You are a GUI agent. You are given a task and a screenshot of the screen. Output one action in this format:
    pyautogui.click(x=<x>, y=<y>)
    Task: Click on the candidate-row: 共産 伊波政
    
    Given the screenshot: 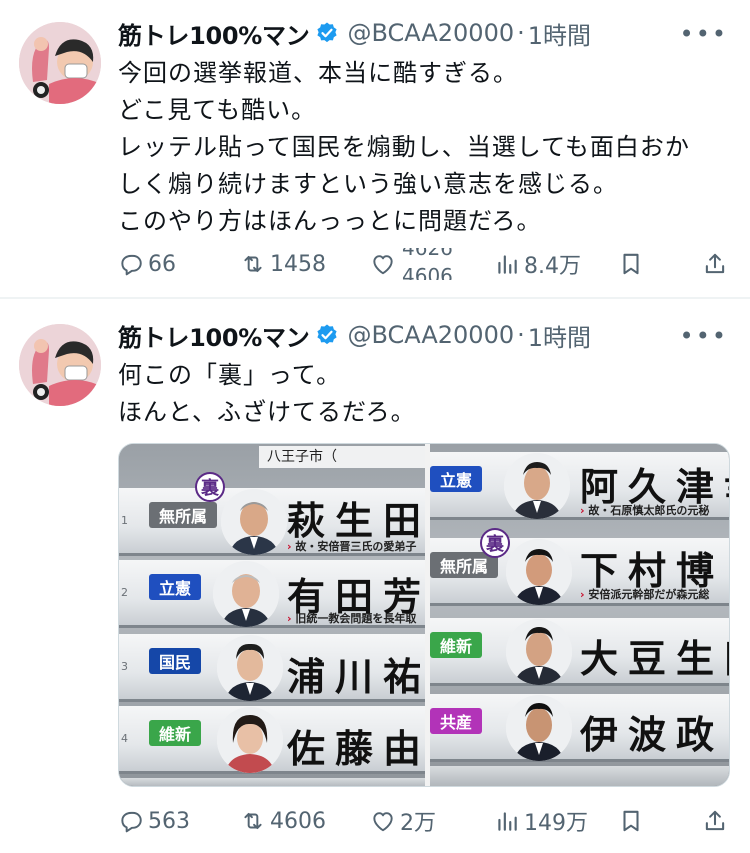 What is the action you would take?
    pyautogui.click(x=579, y=728)
    